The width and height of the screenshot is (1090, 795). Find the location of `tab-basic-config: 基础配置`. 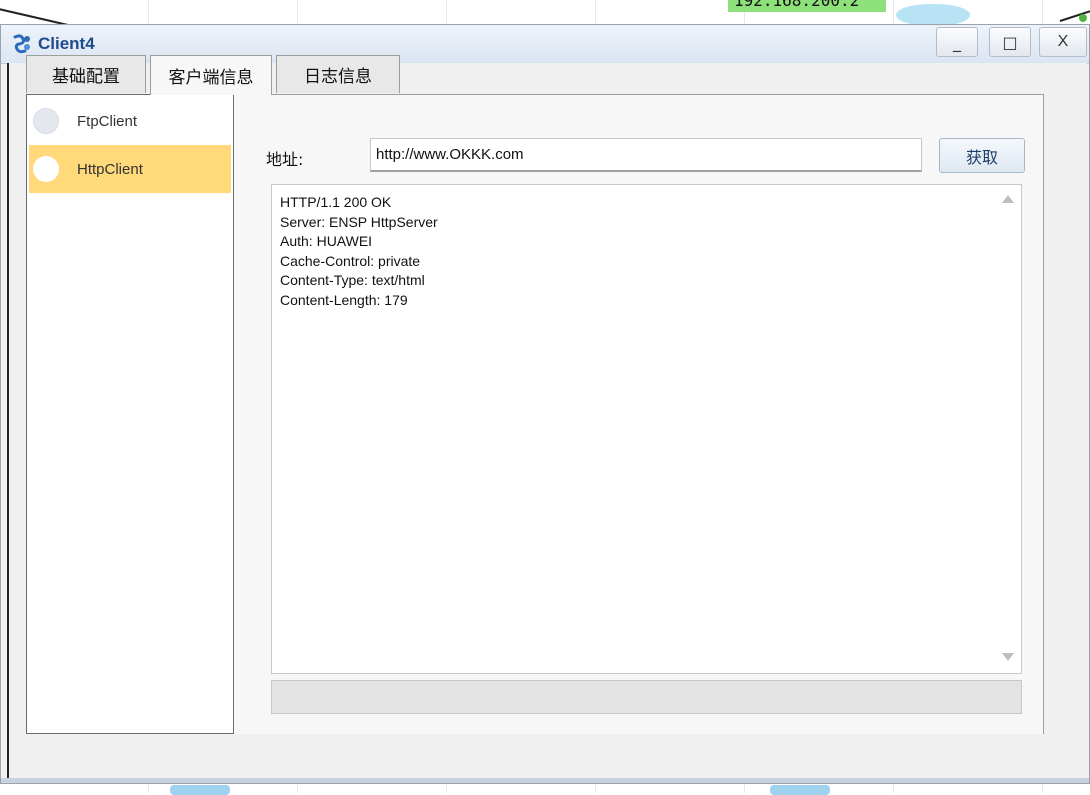

tab-basic-config: 基础配置 is located at coordinates (86, 74).